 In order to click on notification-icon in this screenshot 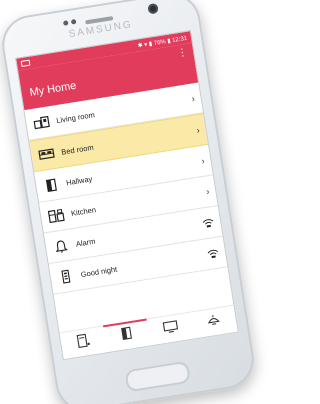, I will do `click(25, 63)`.